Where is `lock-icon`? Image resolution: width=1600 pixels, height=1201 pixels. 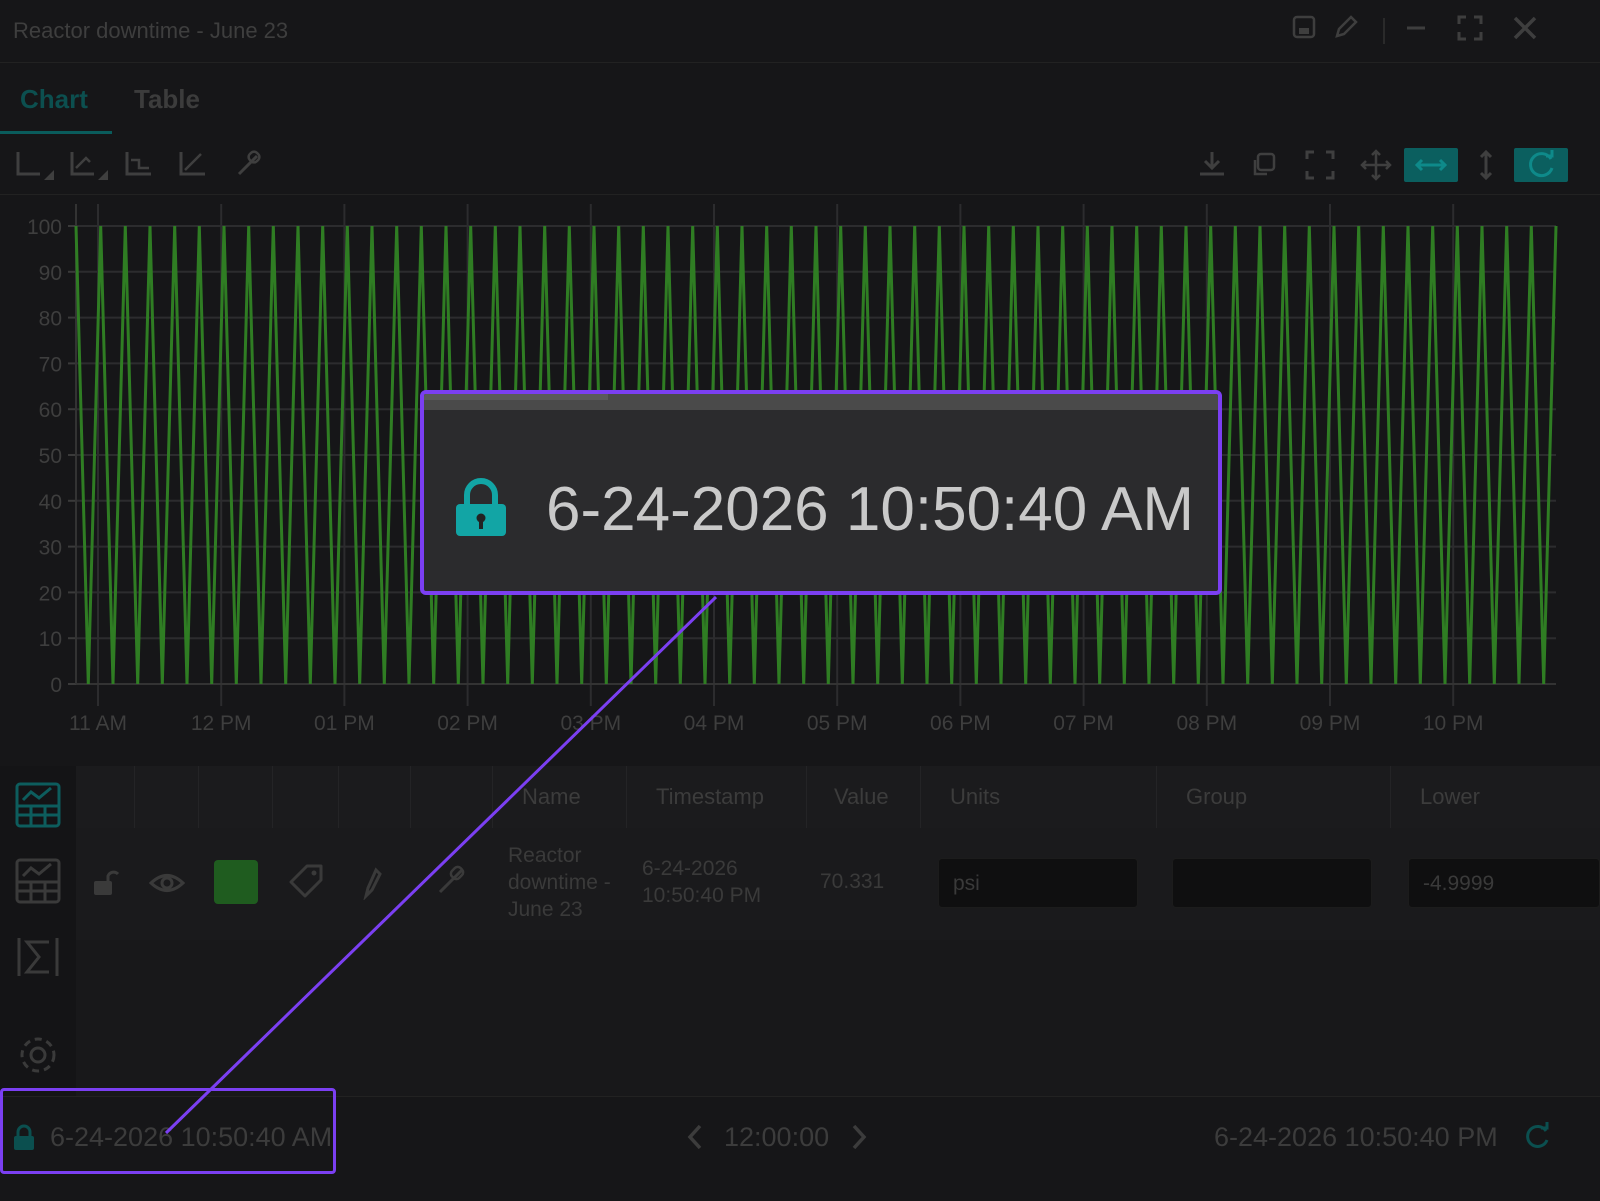 lock-icon is located at coordinates (481, 508).